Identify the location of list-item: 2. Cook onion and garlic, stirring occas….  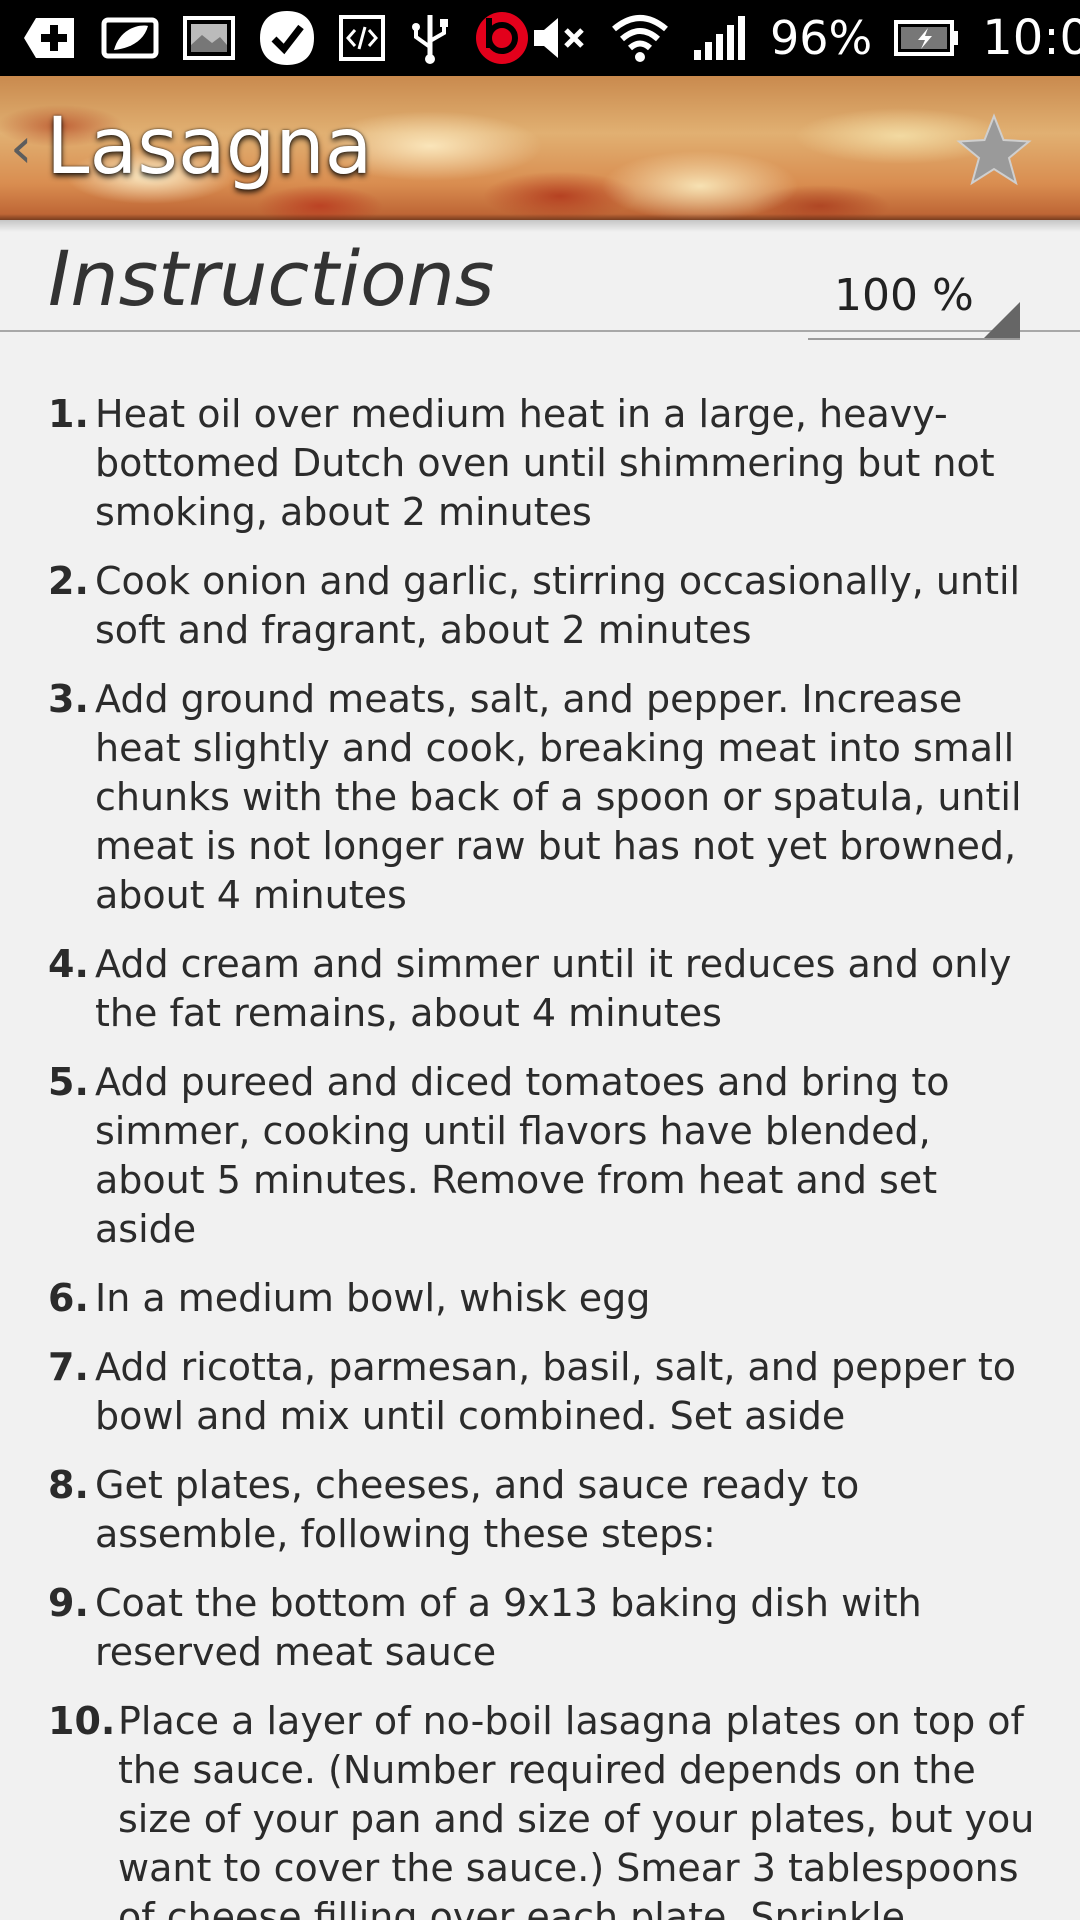
(540, 606).